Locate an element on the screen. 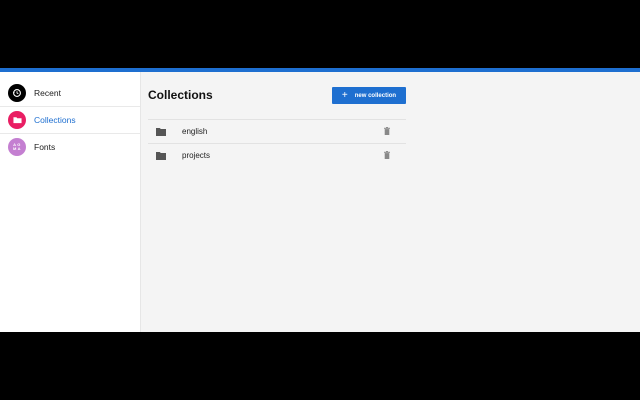 This screenshot has width=640, height=400. collection-row-projects: projects is located at coordinates (277, 155).